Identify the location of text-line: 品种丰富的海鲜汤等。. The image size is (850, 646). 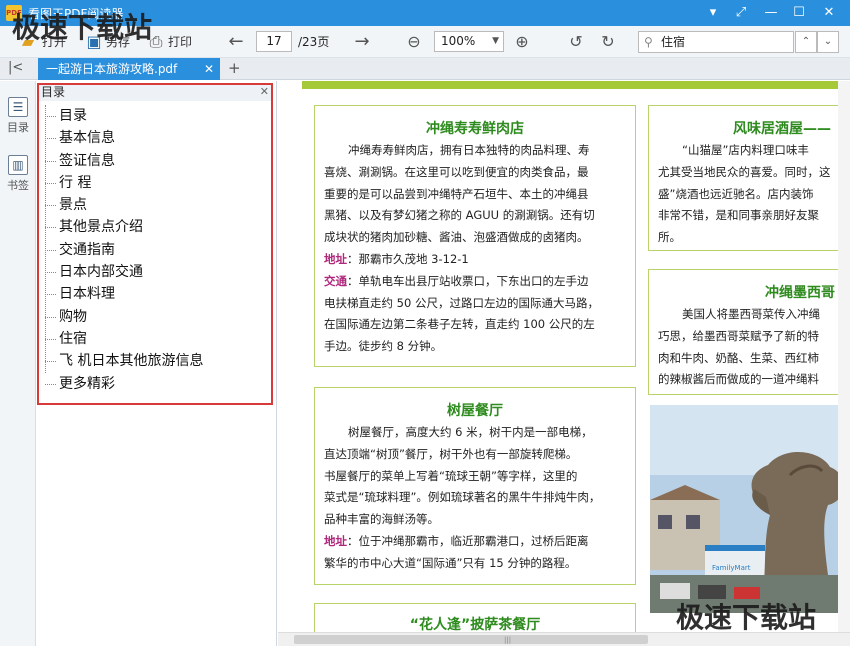
(381, 519).